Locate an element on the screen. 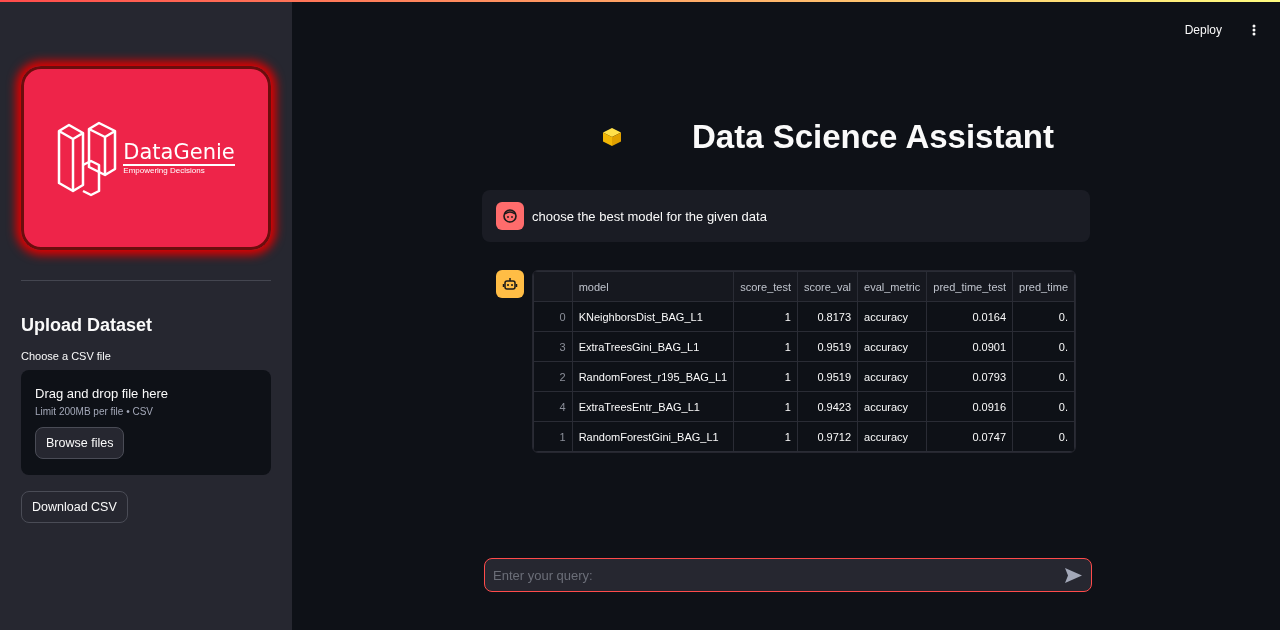 This screenshot has width=1280, height=630. column-header: score_val is located at coordinates (827, 286).